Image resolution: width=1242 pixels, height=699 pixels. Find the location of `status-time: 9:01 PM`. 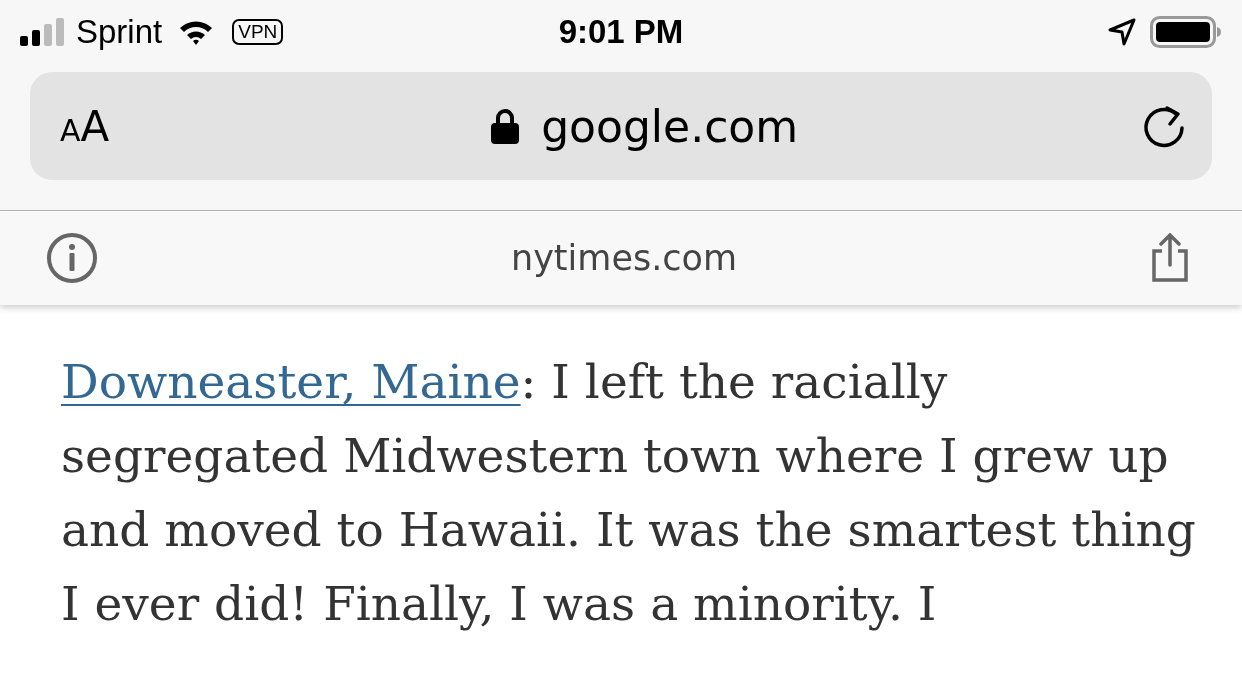

status-time: 9:01 PM is located at coordinates (621, 32).